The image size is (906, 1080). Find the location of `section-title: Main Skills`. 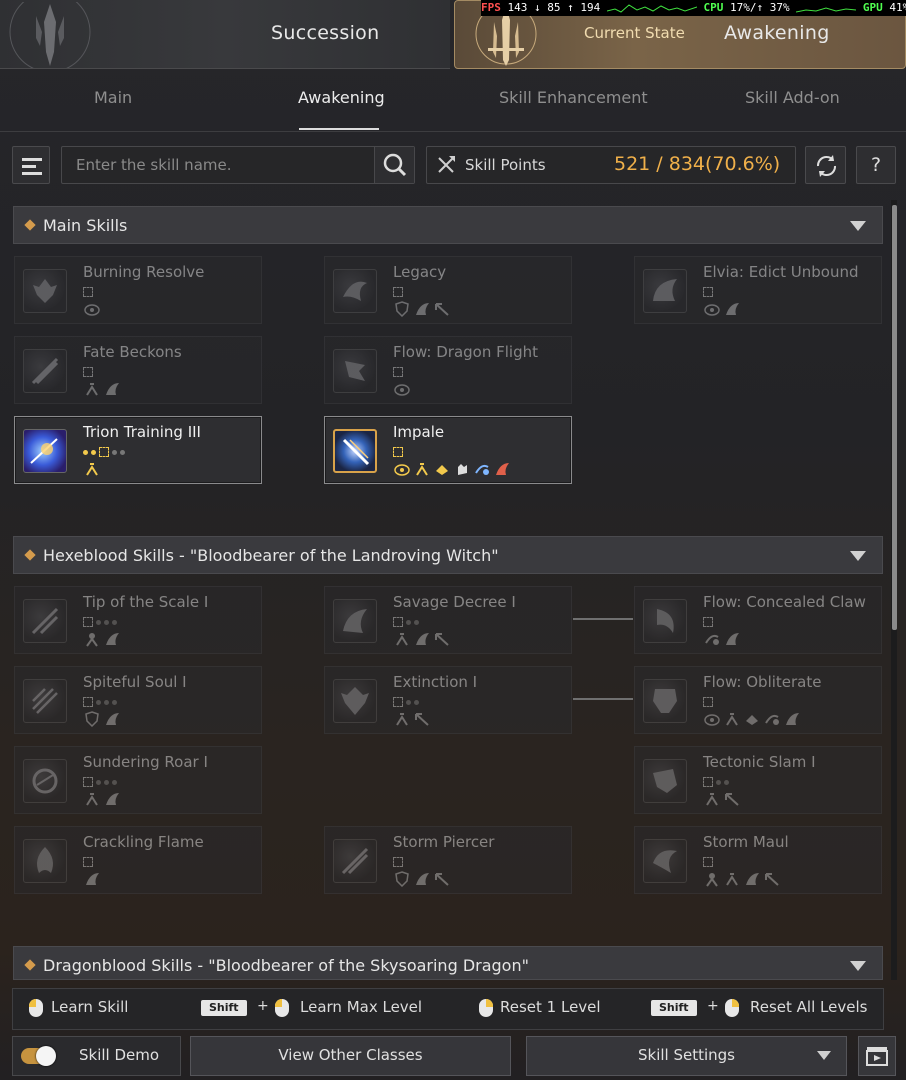

section-title: Main Skills is located at coordinates (85, 225).